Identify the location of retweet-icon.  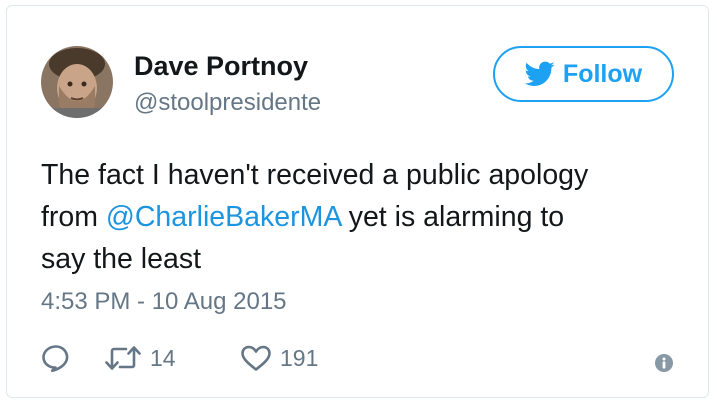
(123, 358).